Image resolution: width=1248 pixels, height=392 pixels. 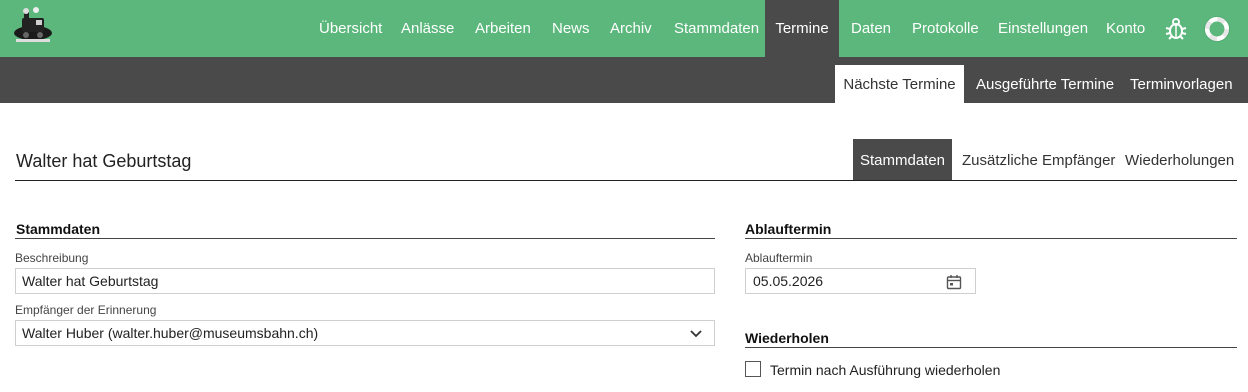 I want to click on empfaenger-label: Empfänger der Erinnerung, so click(x=86, y=310).